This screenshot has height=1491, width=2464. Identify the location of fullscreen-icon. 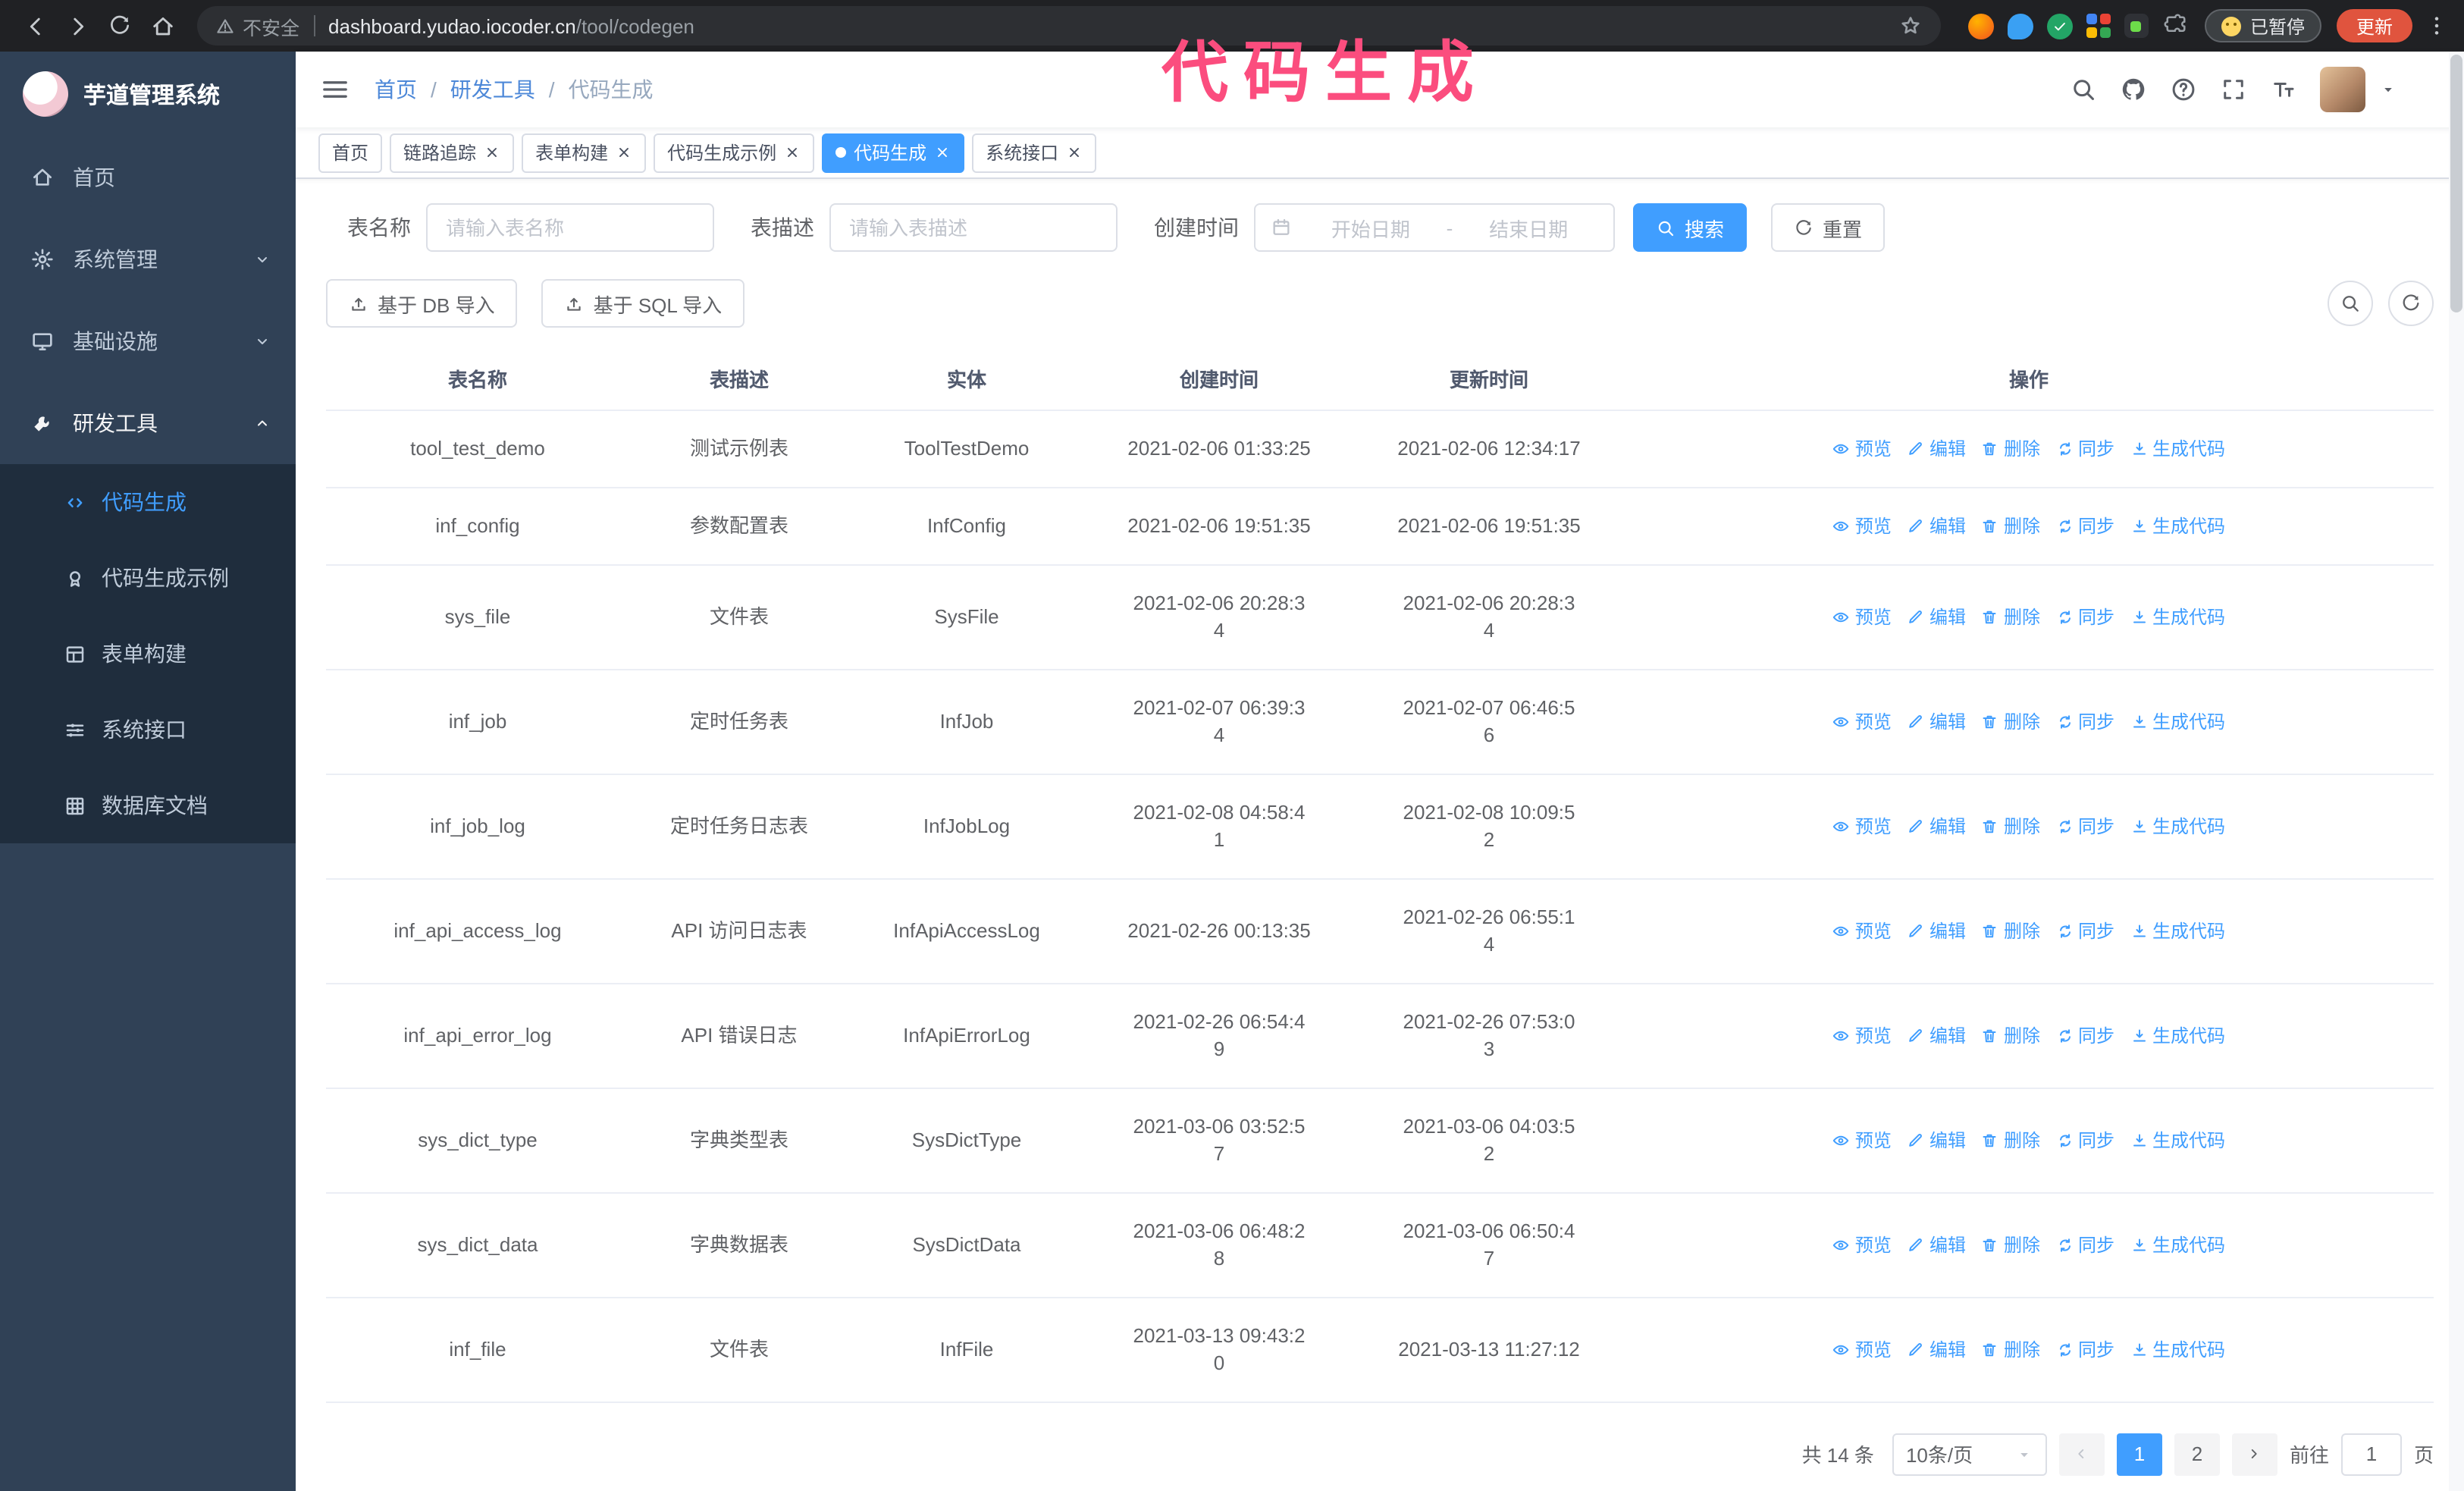
(2233, 89).